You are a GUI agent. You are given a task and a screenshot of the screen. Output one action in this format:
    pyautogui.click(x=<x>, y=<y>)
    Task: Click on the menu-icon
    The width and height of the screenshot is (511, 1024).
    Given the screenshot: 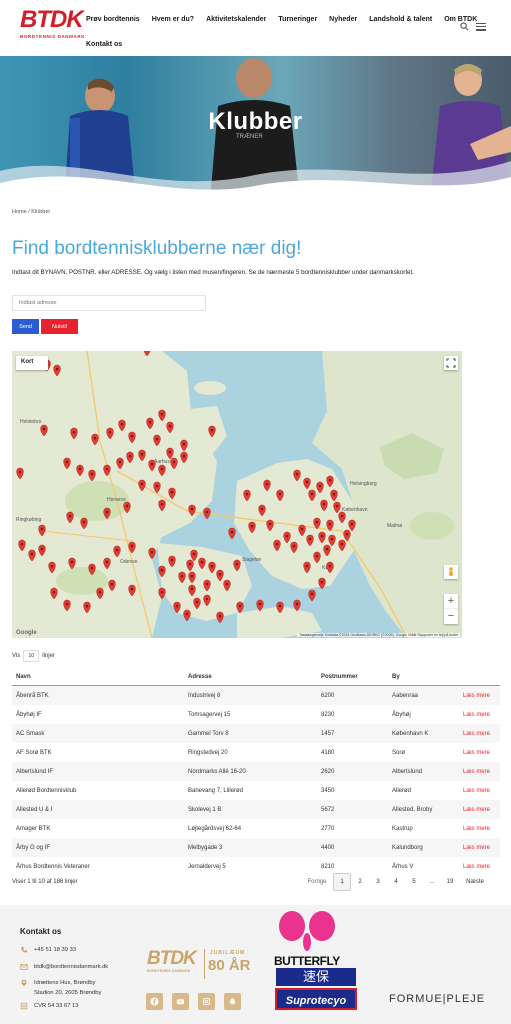 What is the action you would take?
    pyautogui.click(x=481, y=26)
    